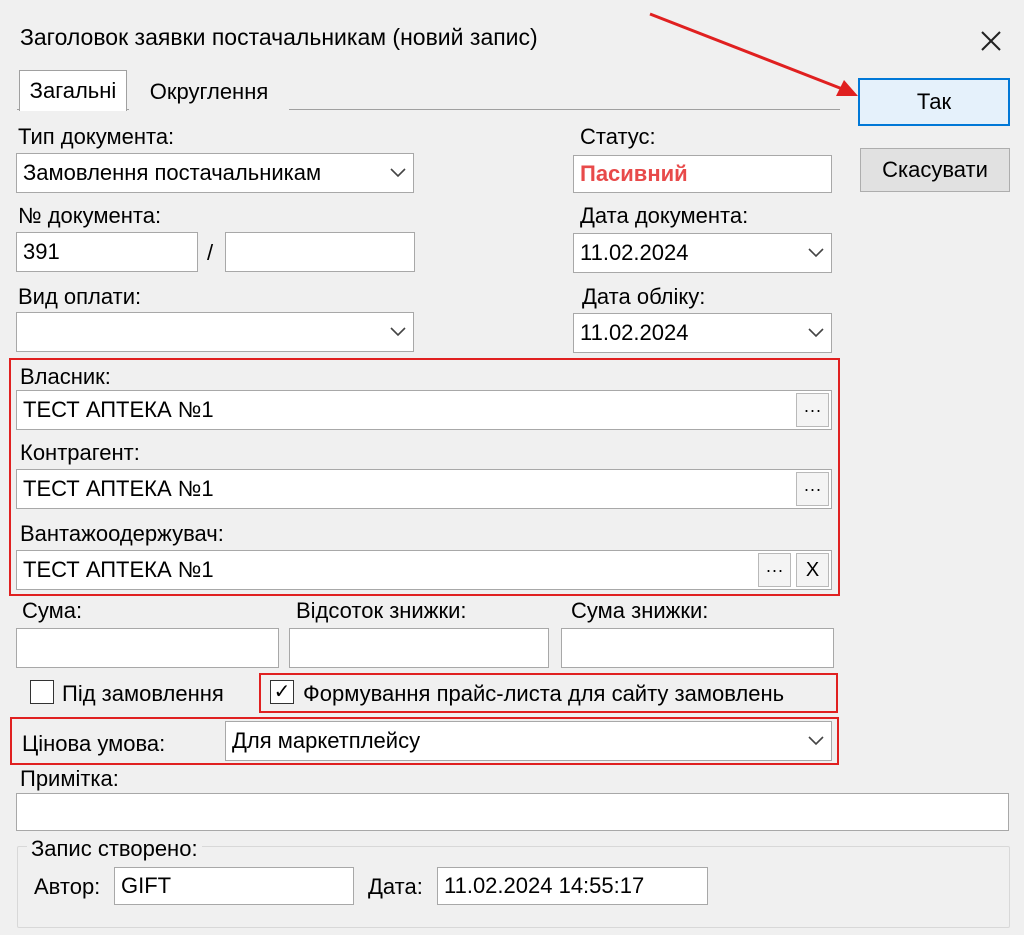 Image resolution: width=1024 pixels, height=935 pixels. What do you see at coordinates (697, 648) in the screenshot?
I see `discount-sum-input` at bounding box center [697, 648].